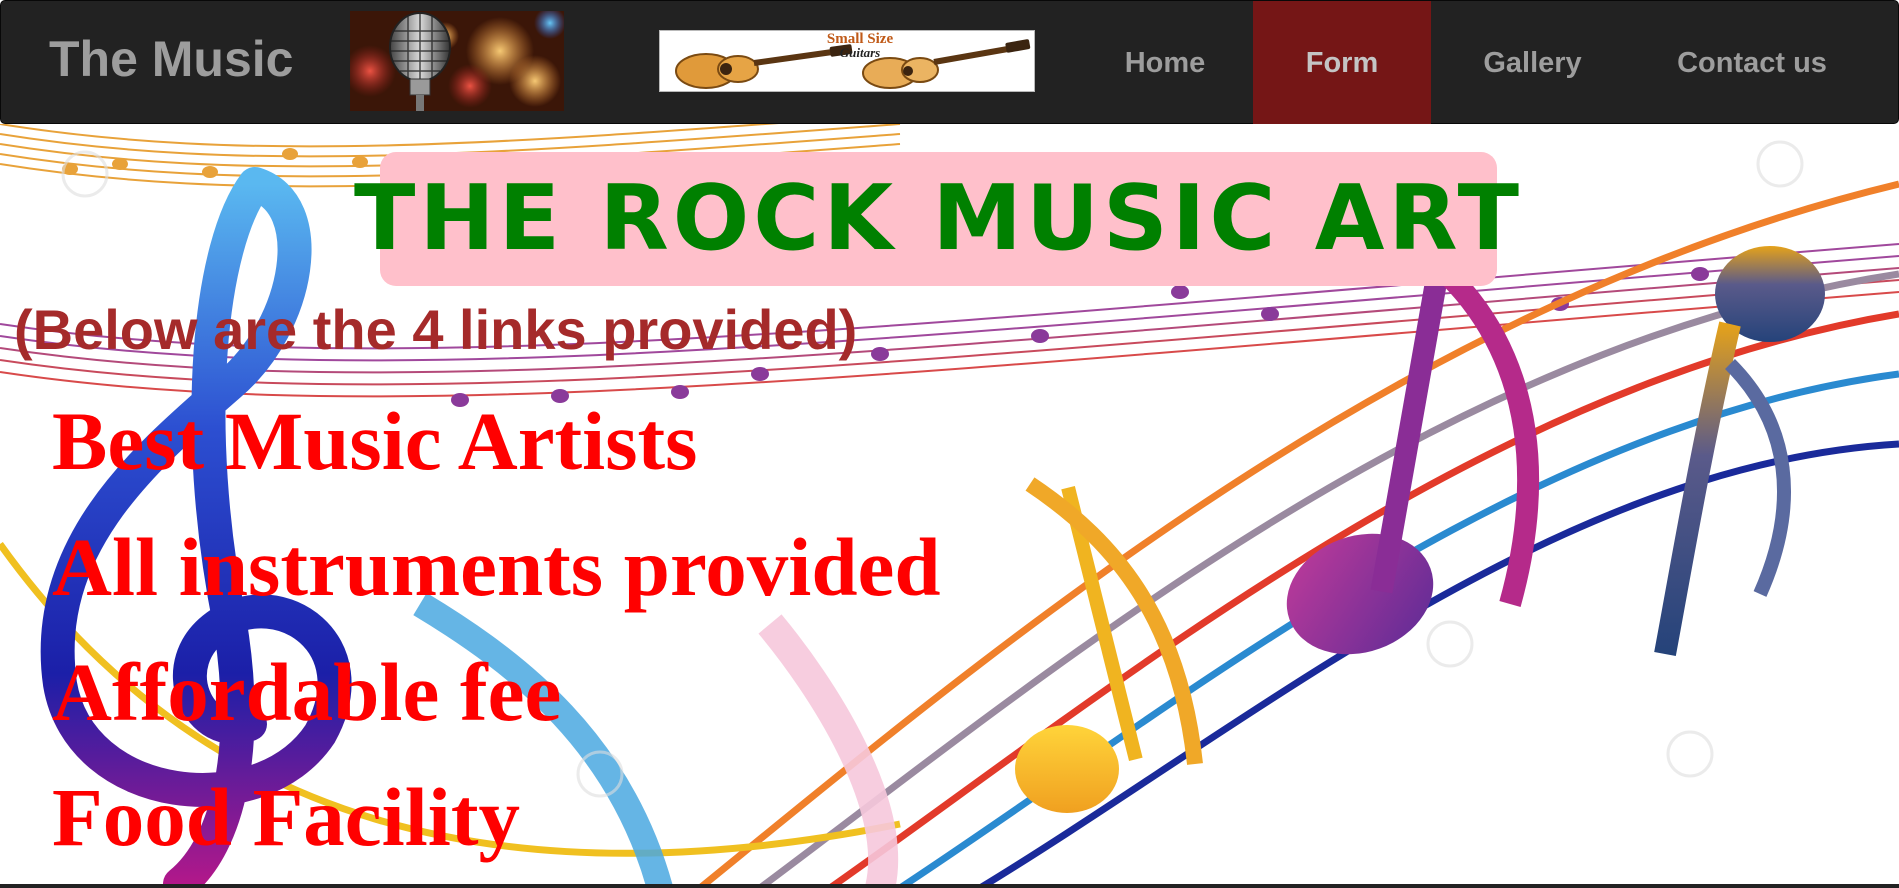 The image size is (1899, 888). I want to click on nav-link-form: Form, so click(1342, 63).